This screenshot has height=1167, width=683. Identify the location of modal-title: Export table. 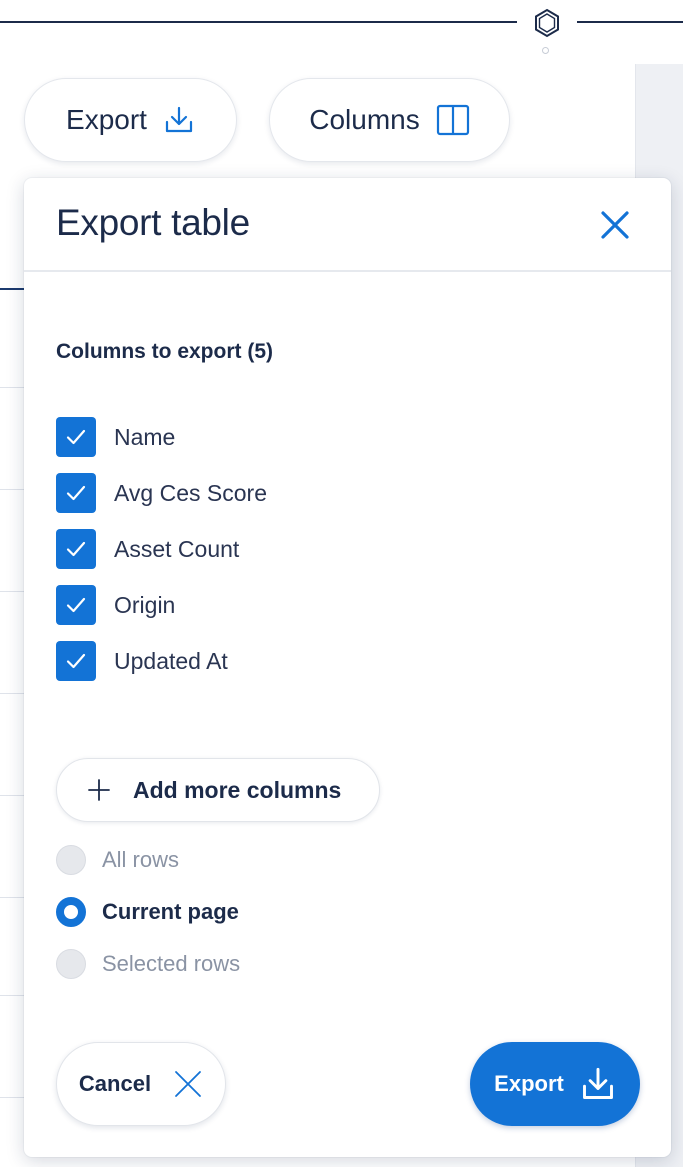
(153, 222).